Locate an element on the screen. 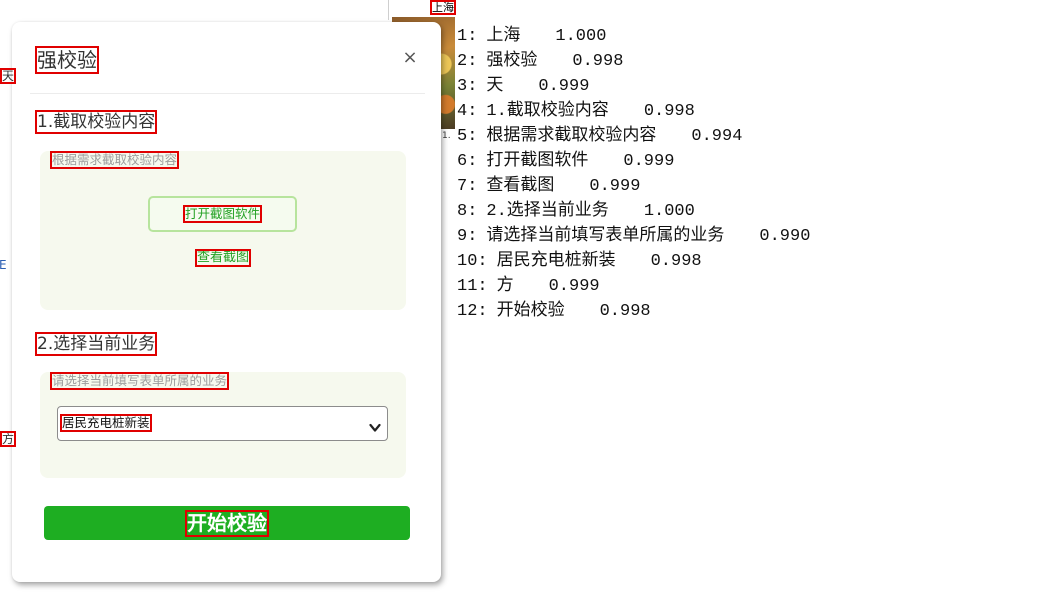 The height and width of the screenshot is (600, 1055). business-section-hint: 请选择当前填写表单所属的业务 is located at coordinates (139, 381).